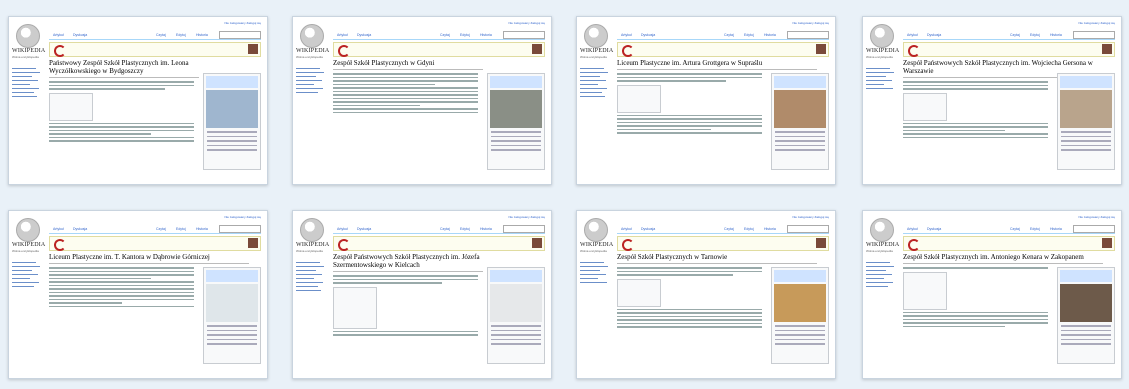 Image resolution: width=1129 pixels, height=389 pixels. I want to click on article-content: Zespół Szkół Plastycznych w Gdyni, so click(439, 121).